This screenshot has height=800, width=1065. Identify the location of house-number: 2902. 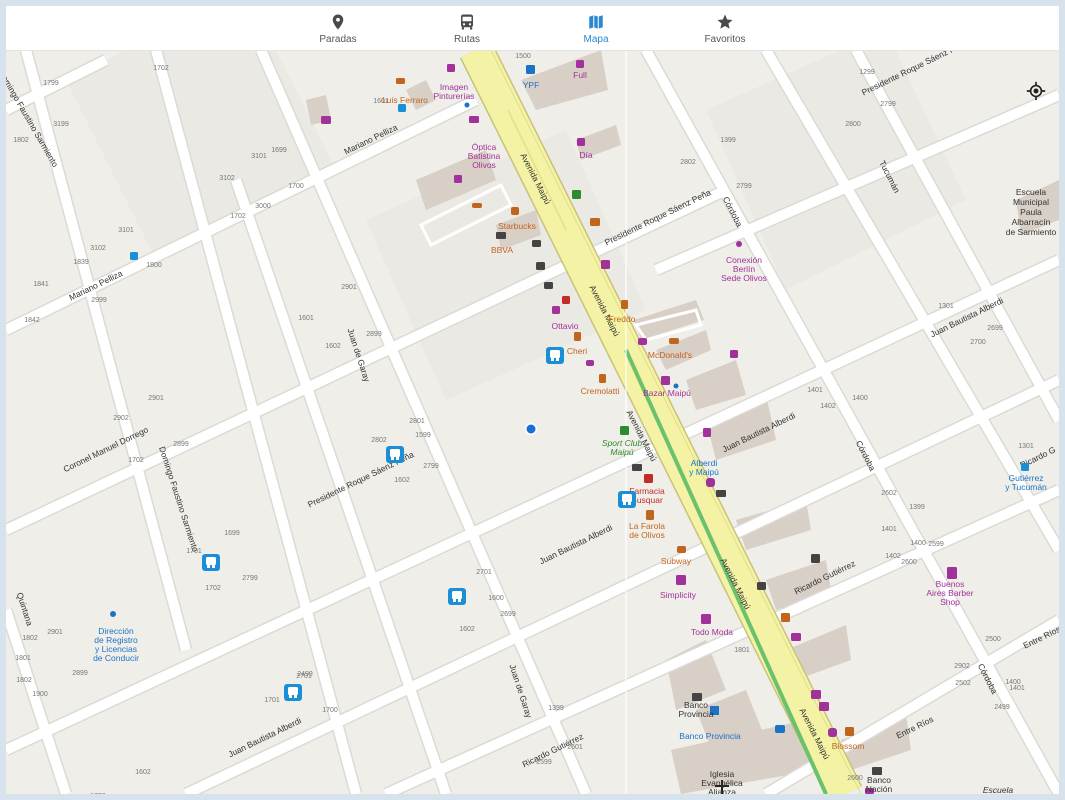
(121, 418).